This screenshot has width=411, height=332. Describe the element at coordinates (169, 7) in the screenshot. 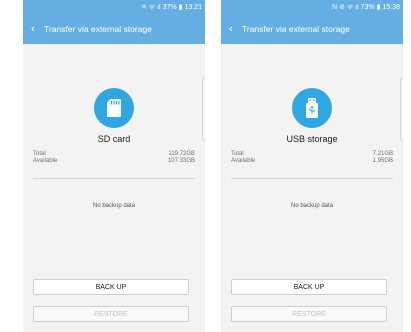

I see `battery-level: 37%` at that location.